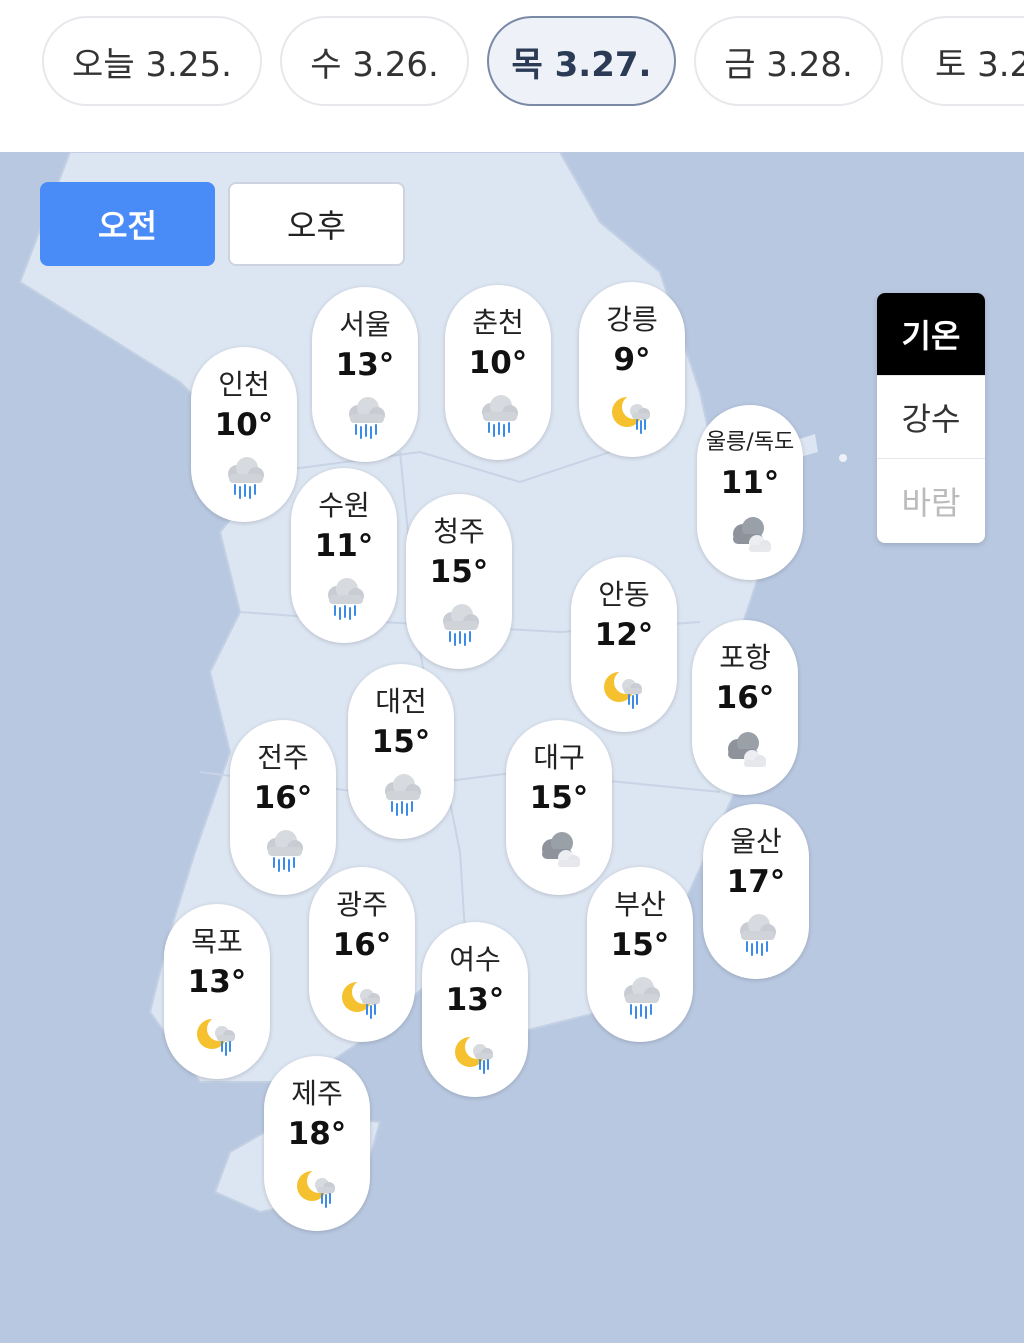 This screenshot has height=1343, width=1024. I want to click on city-name: 제주, so click(317, 1093).